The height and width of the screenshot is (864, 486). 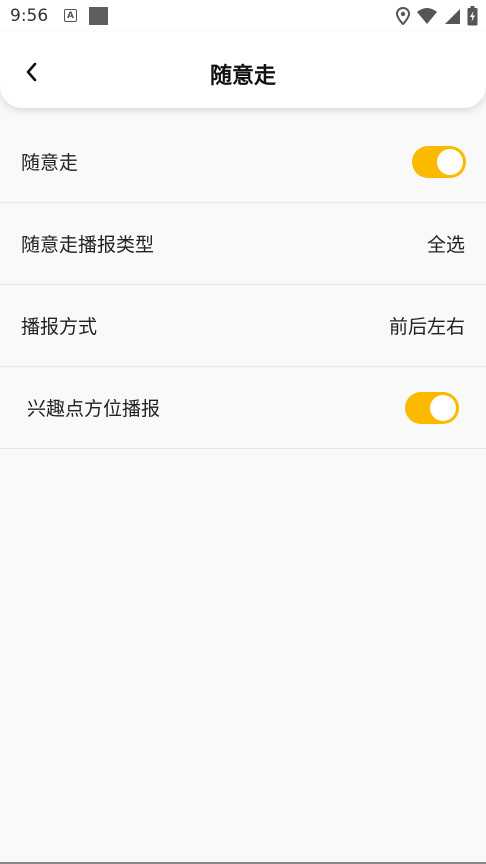 What do you see at coordinates (59, 327) in the screenshot?
I see `setting-label-broadcast-mode: 播报方式` at bounding box center [59, 327].